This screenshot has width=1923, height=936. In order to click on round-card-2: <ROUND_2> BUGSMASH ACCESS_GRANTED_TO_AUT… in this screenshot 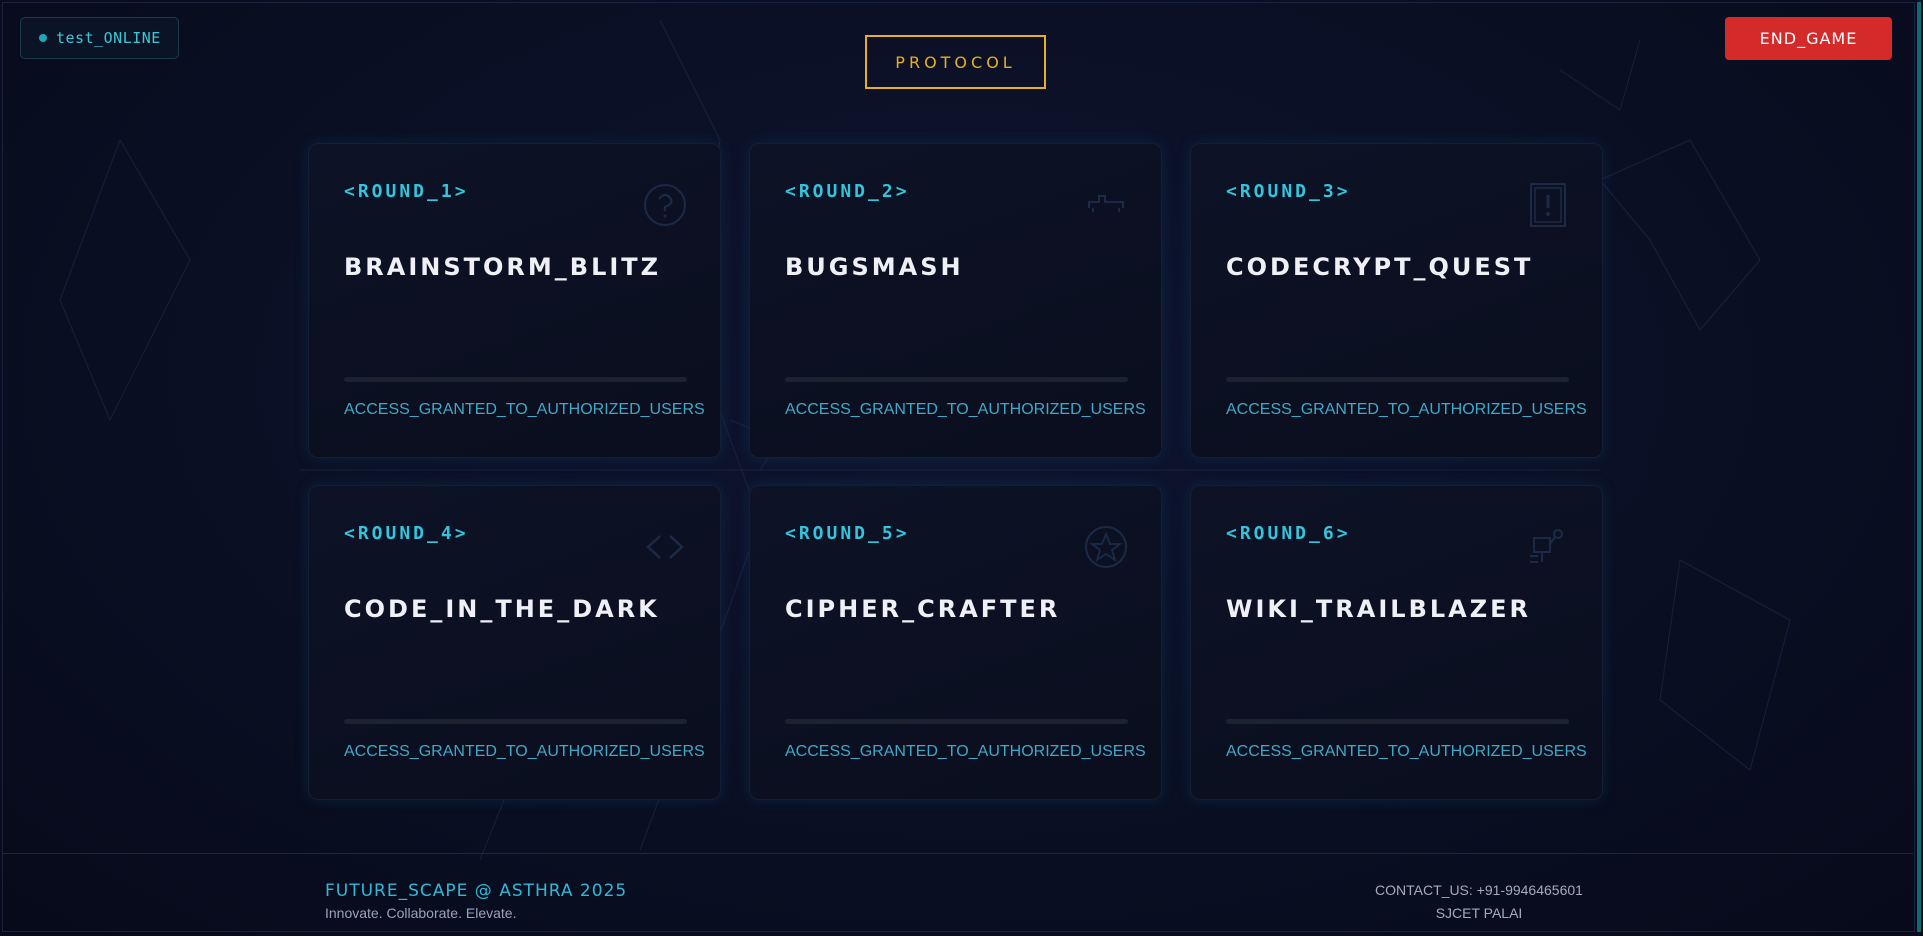, I will do `click(955, 300)`.